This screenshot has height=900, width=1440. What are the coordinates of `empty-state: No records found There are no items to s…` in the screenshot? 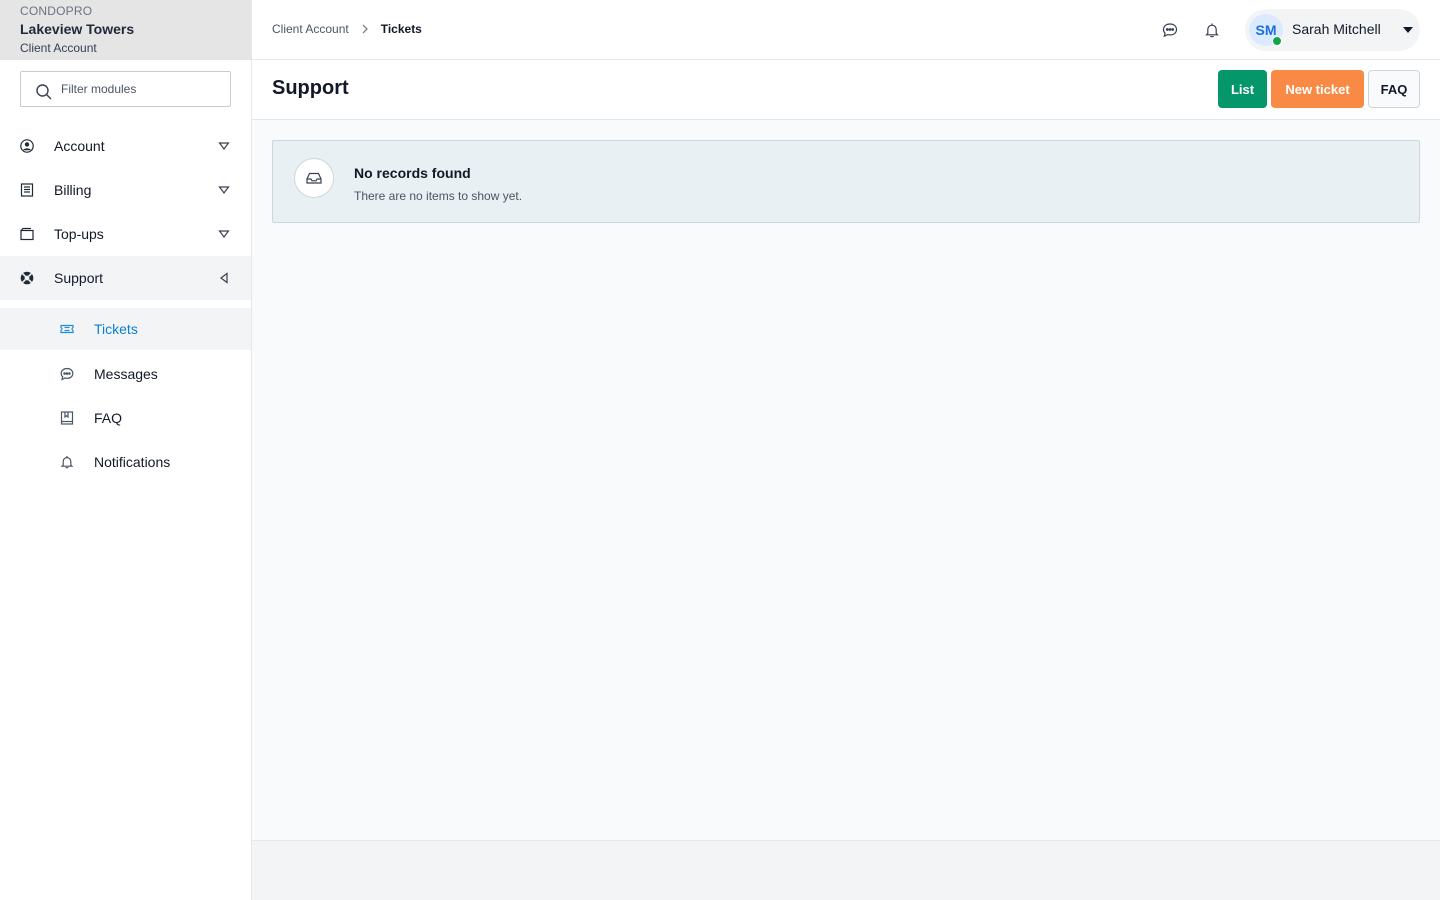 It's located at (846, 181).